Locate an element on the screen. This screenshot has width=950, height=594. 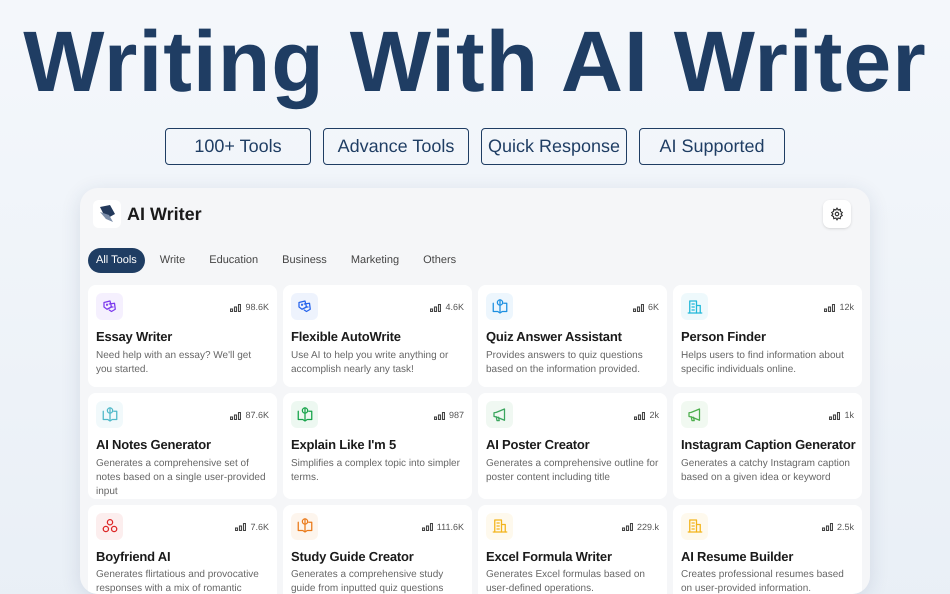
tool-card: 1k Instagram Caption Generator Generates a catchy Instagram caption based on a given idea or keyword is located at coordinates (767, 445).